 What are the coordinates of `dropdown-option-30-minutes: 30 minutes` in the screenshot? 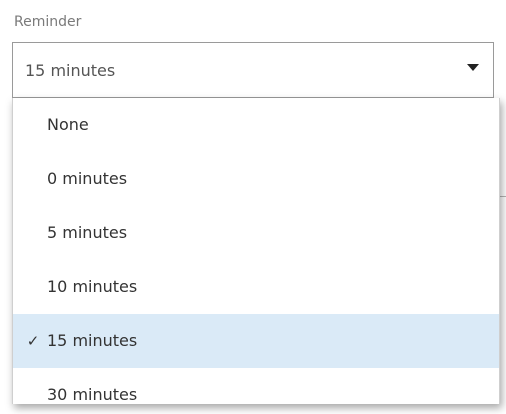 It's located at (256, 386).